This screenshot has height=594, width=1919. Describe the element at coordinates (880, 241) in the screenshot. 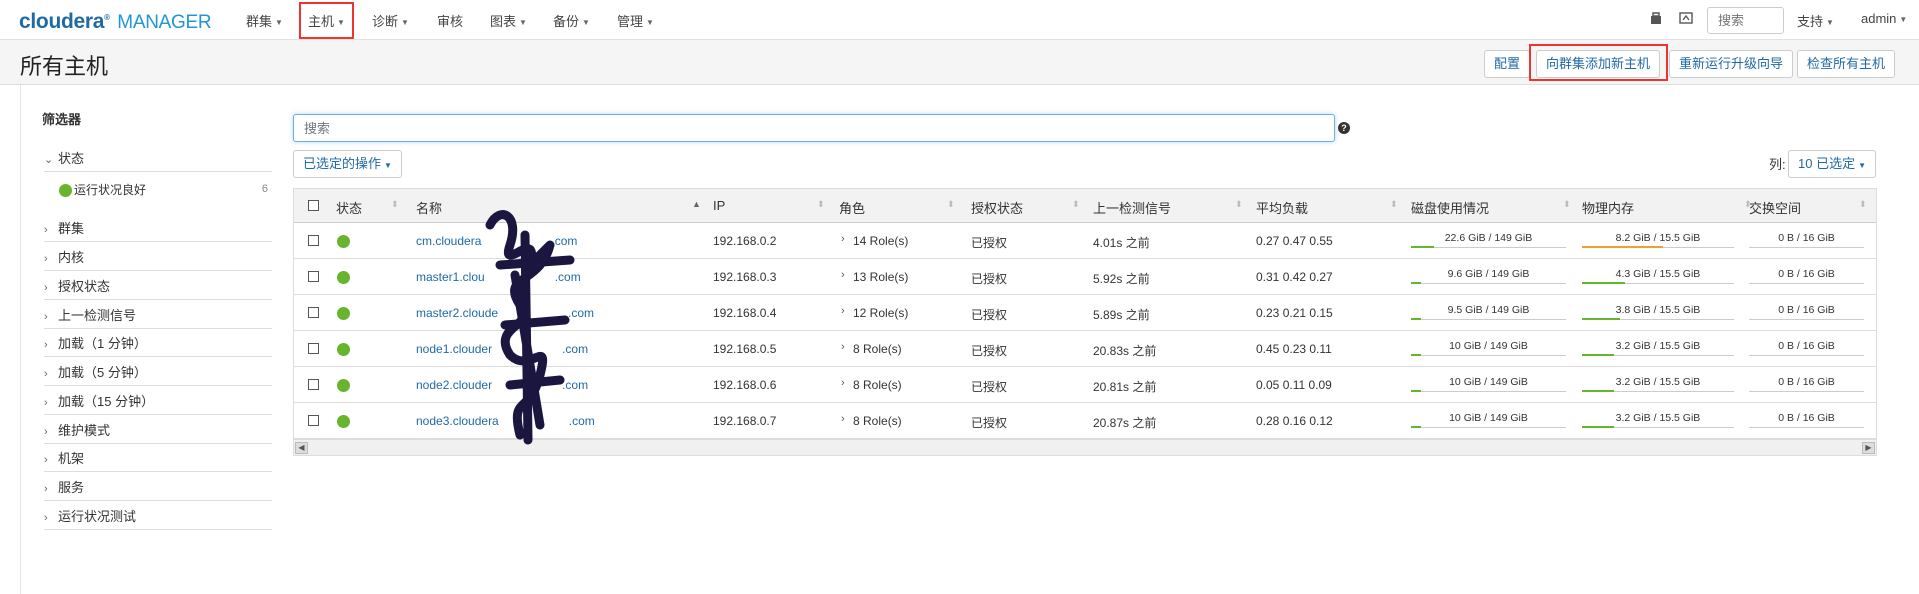

I see `host-roles: 14 Role(s)` at that location.